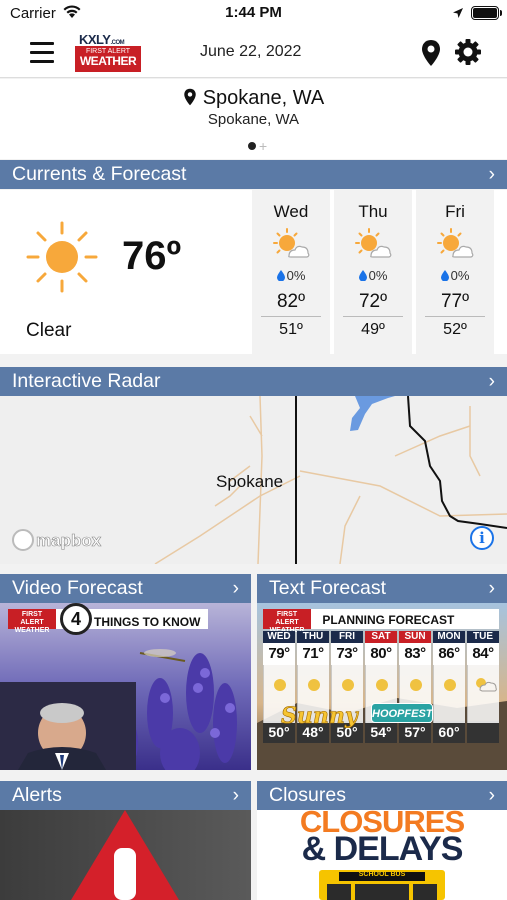  I want to click on first-alert-badge: FIRST ALERTWEATHER, so click(287, 621).